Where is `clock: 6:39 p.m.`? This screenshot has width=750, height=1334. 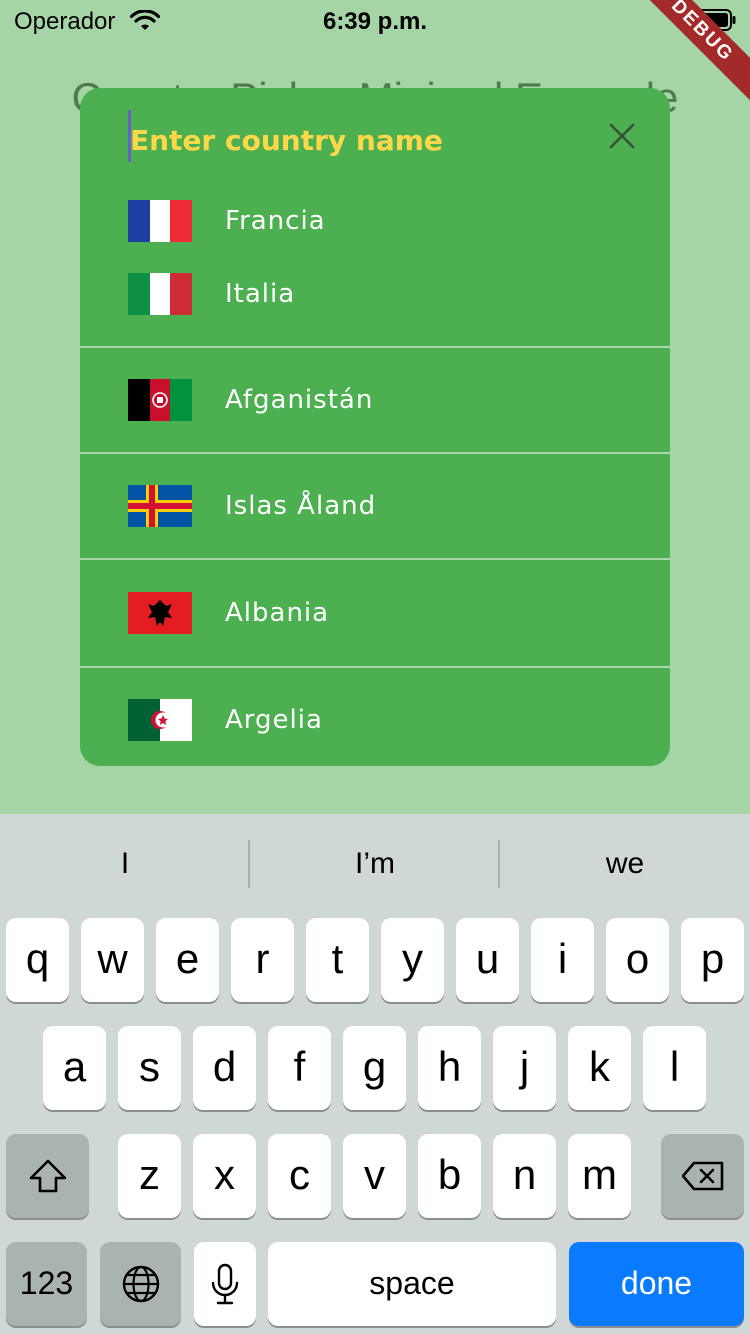
clock: 6:39 p.m. is located at coordinates (375, 21).